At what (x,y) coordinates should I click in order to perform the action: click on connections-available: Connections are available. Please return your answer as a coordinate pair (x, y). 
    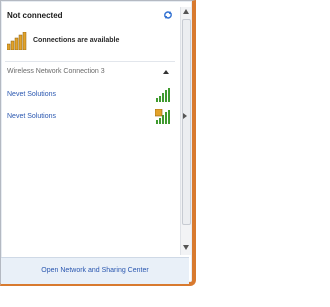
    Looking at the image, I should click on (92, 41).